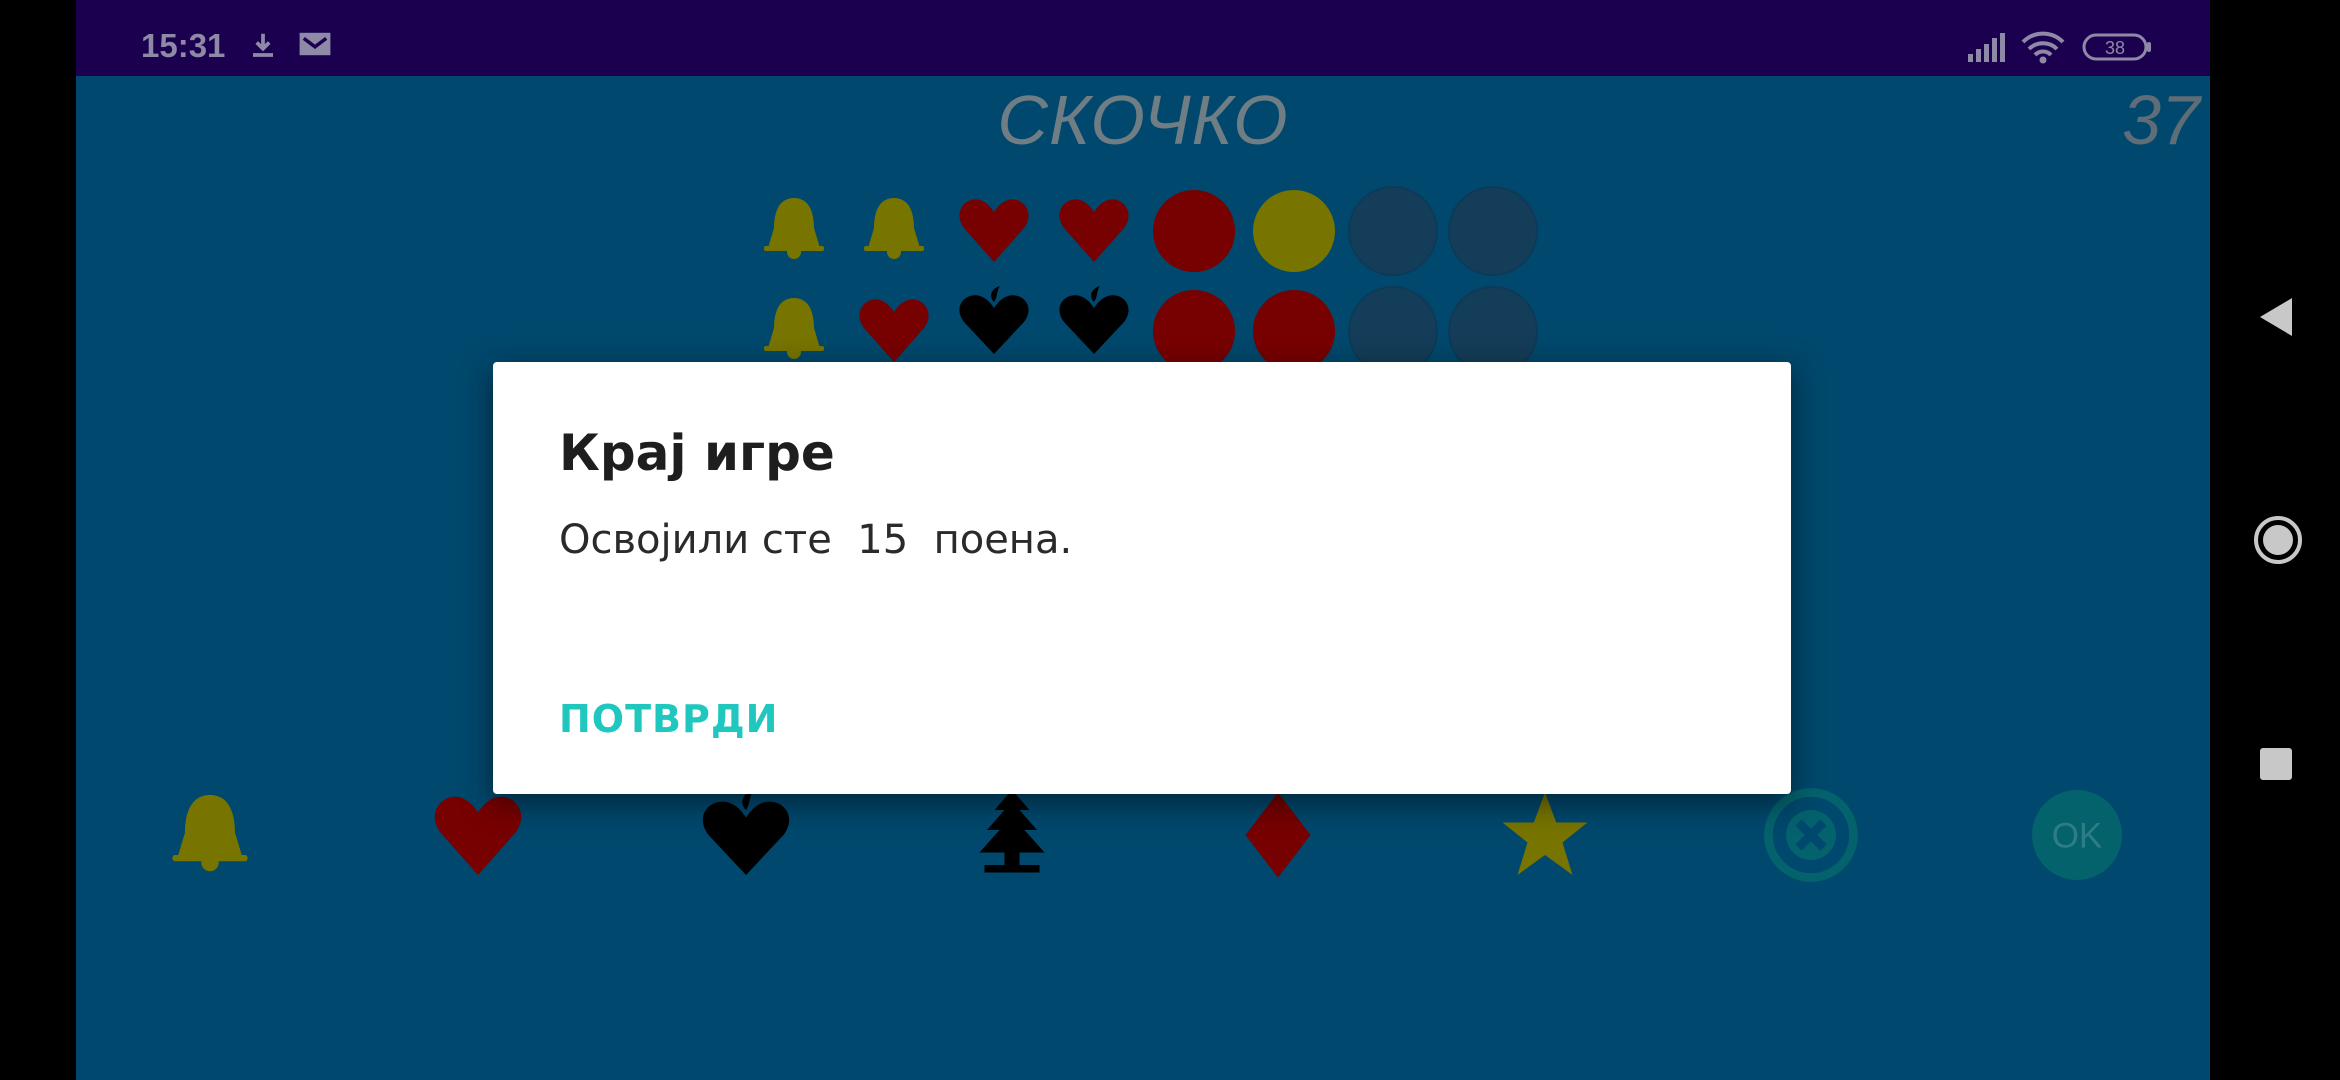  What do you see at coordinates (2276, 319) in the screenshot?
I see `back-icon` at bounding box center [2276, 319].